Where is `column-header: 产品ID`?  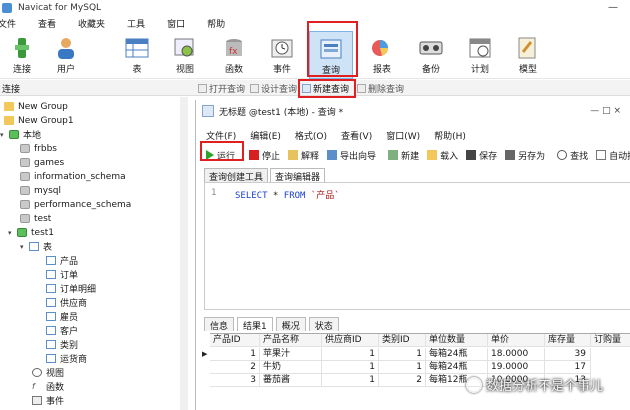
column-header: 产品ID is located at coordinates (235, 340).